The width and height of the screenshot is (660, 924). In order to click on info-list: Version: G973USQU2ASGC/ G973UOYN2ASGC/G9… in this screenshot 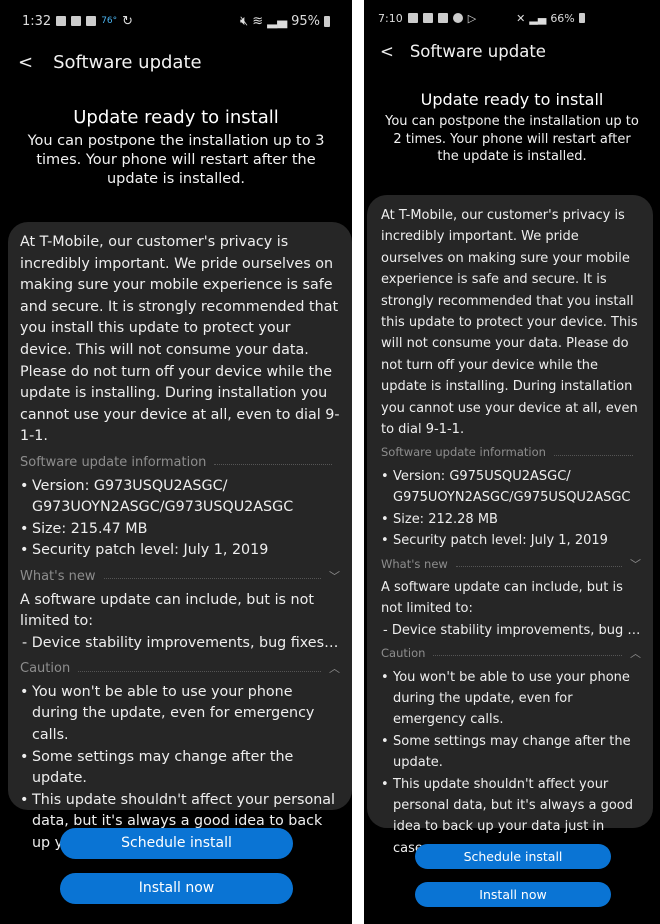, I will do `click(180, 519)`.